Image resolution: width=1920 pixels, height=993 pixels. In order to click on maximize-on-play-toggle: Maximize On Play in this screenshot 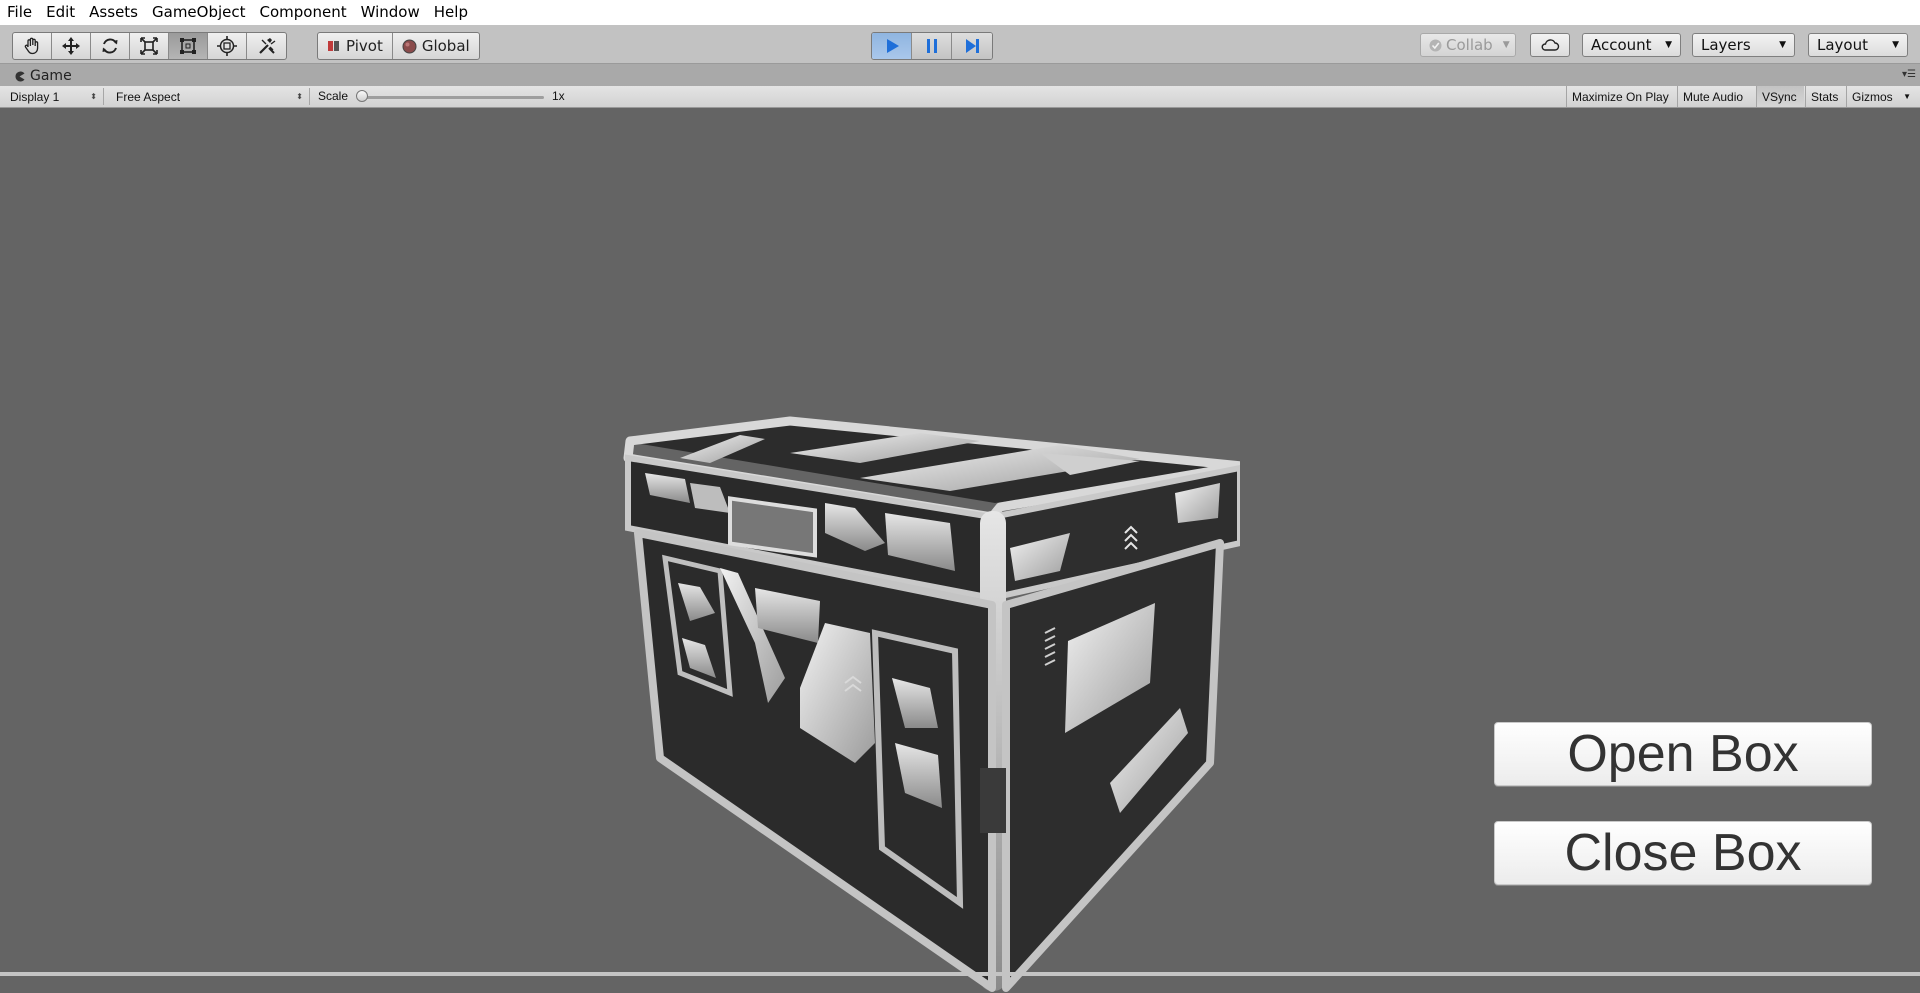, I will do `click(1621, 96)`.